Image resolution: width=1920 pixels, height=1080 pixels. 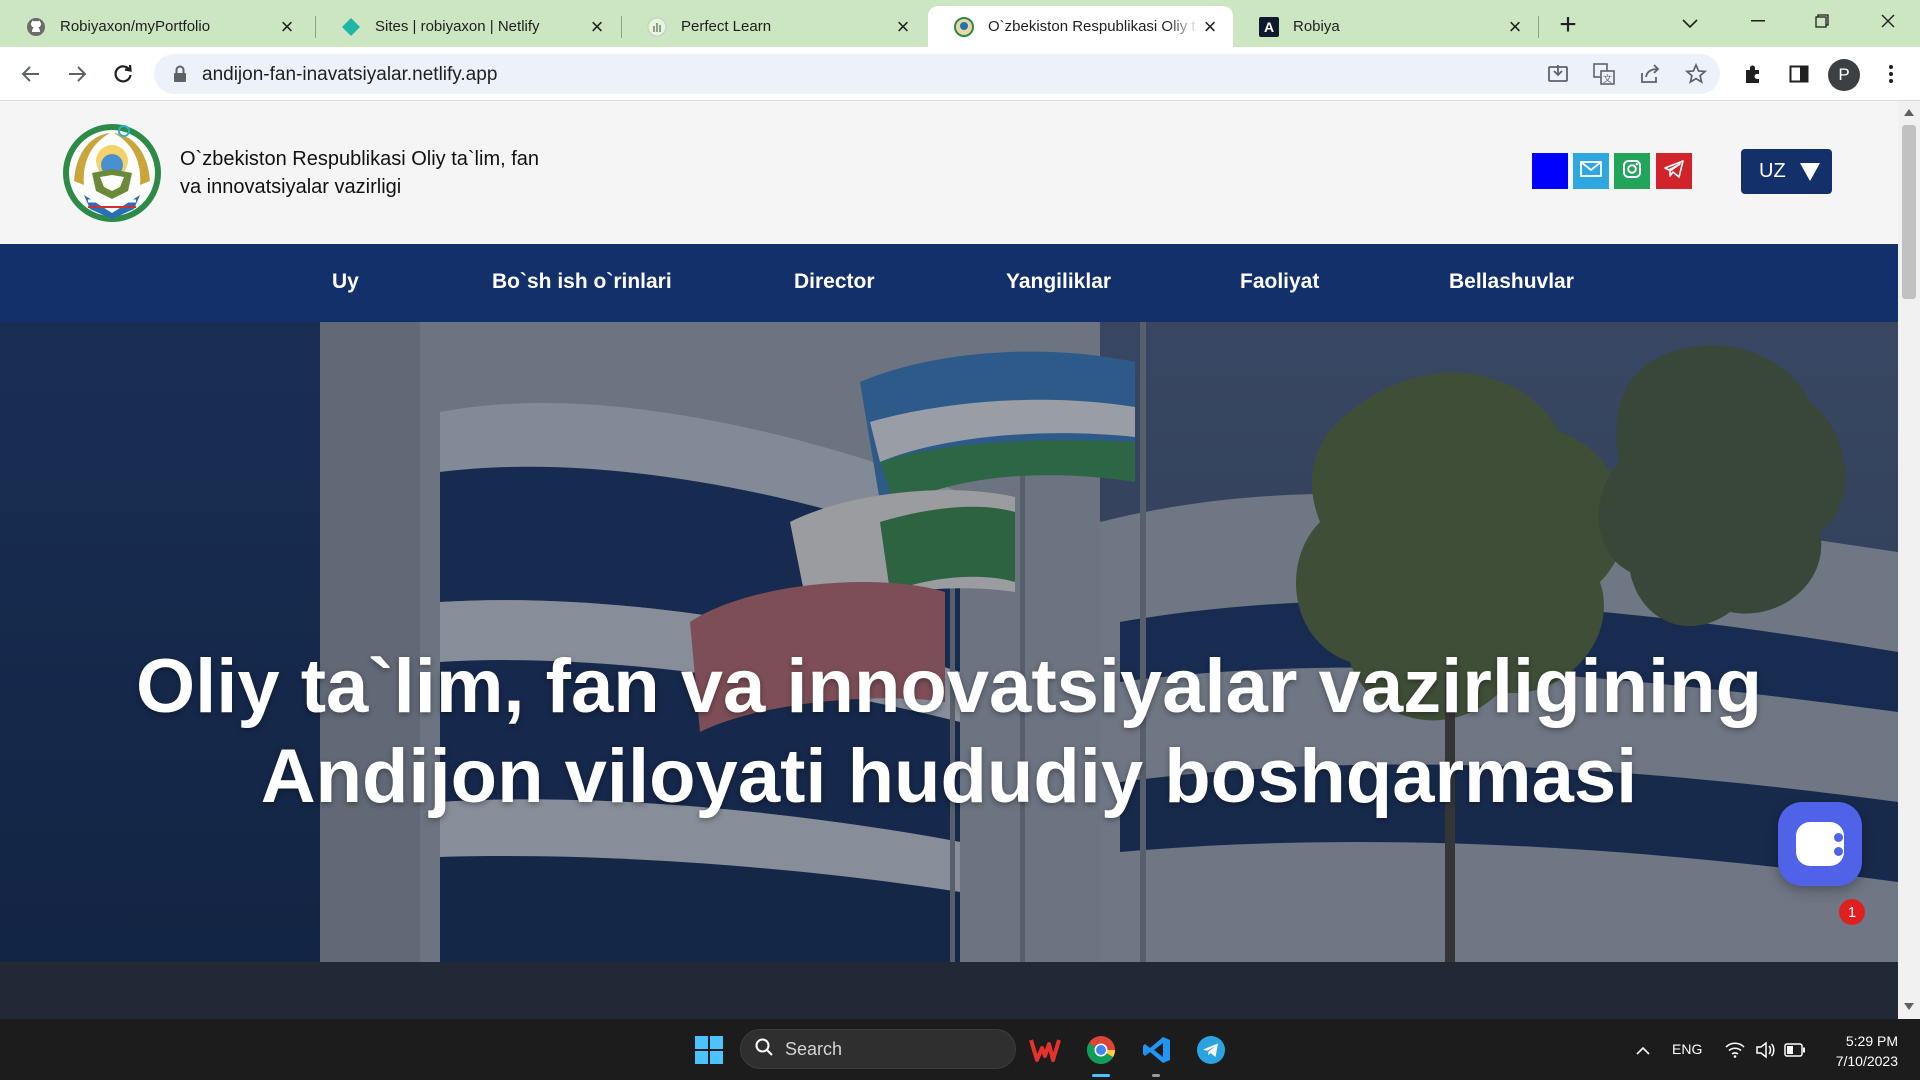 I want to click on emblem-icon, so click(x=964, y=26).